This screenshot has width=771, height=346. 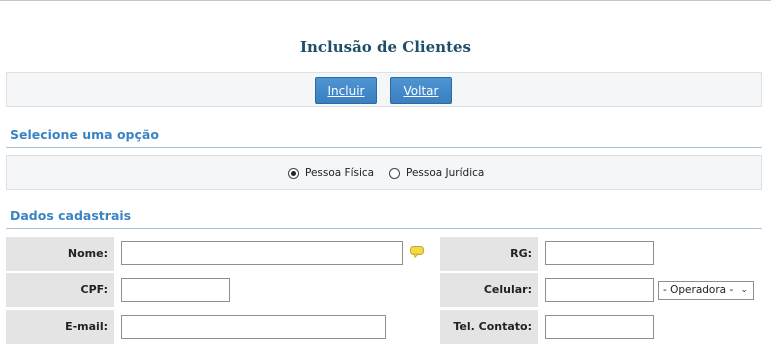 What do you see at coordinates (744, 290) in the screenshot?
I see `chevron-down-icon: ⌄` at bounding box center [744, 290].